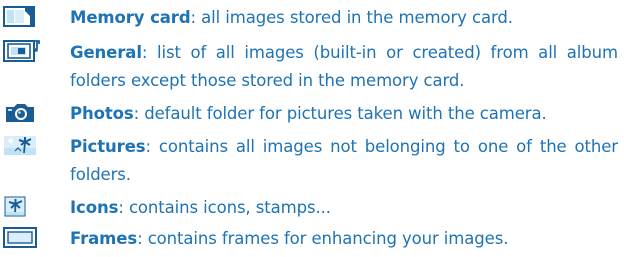  What do you see at coordinates (104, 238) in the screenshot?
I see `item-name: Frames` at bounding box center [104, 238].